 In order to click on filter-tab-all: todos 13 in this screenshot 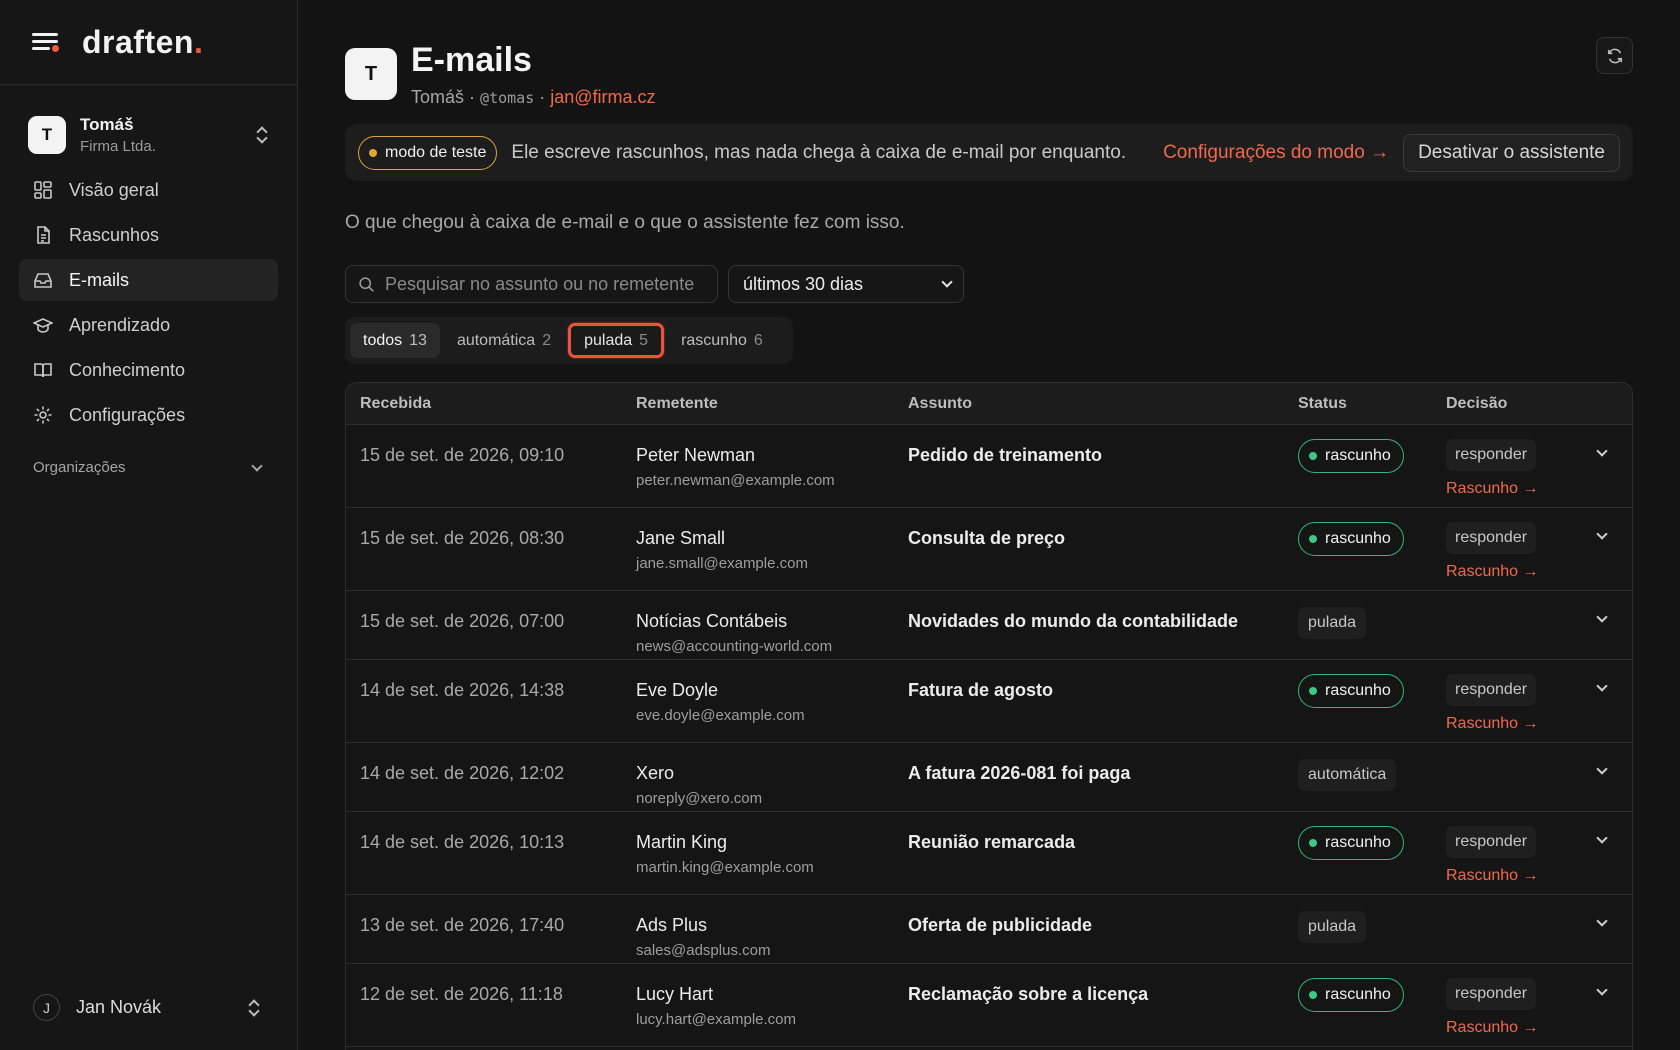, I will do `click(395, 340)`.